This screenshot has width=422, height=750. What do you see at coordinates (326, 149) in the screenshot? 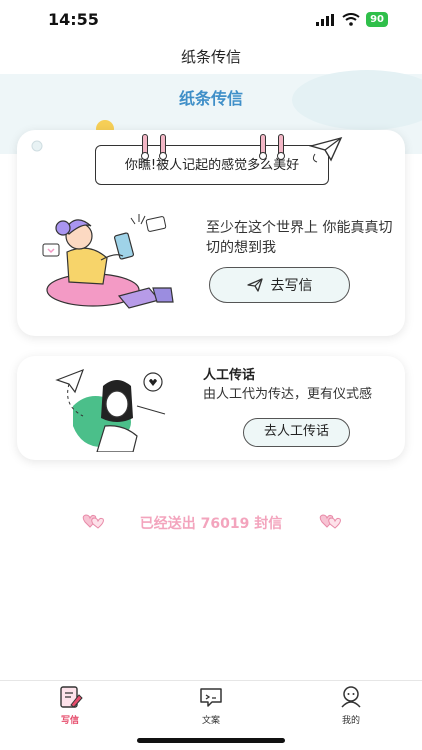
I see `paper-plane-doodle-icon` at bounding box center [326, 149].